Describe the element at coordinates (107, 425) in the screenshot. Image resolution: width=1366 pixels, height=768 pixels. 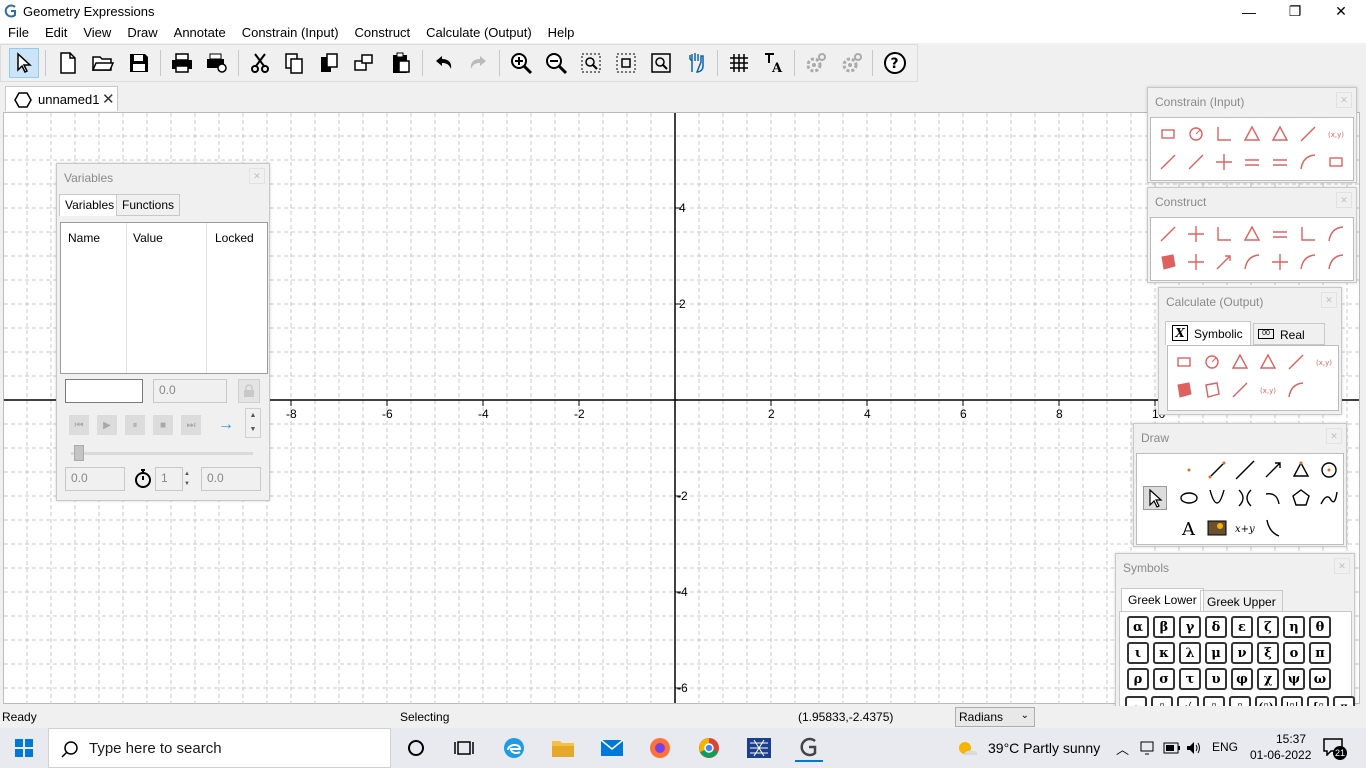
I see `play-icon: ▶` at that location.